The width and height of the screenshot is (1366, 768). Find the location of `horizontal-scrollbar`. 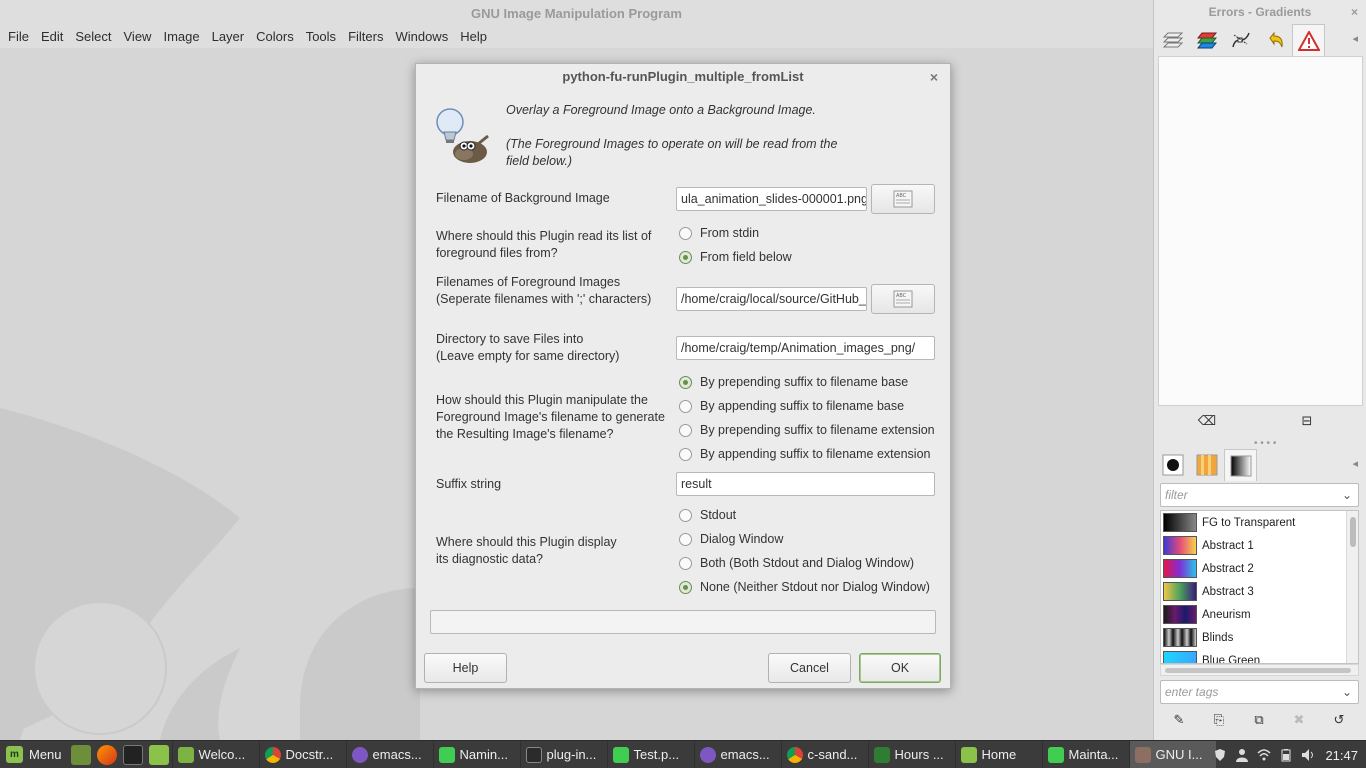

horizontal-scrollbar is located at coordinates (1259, 670).